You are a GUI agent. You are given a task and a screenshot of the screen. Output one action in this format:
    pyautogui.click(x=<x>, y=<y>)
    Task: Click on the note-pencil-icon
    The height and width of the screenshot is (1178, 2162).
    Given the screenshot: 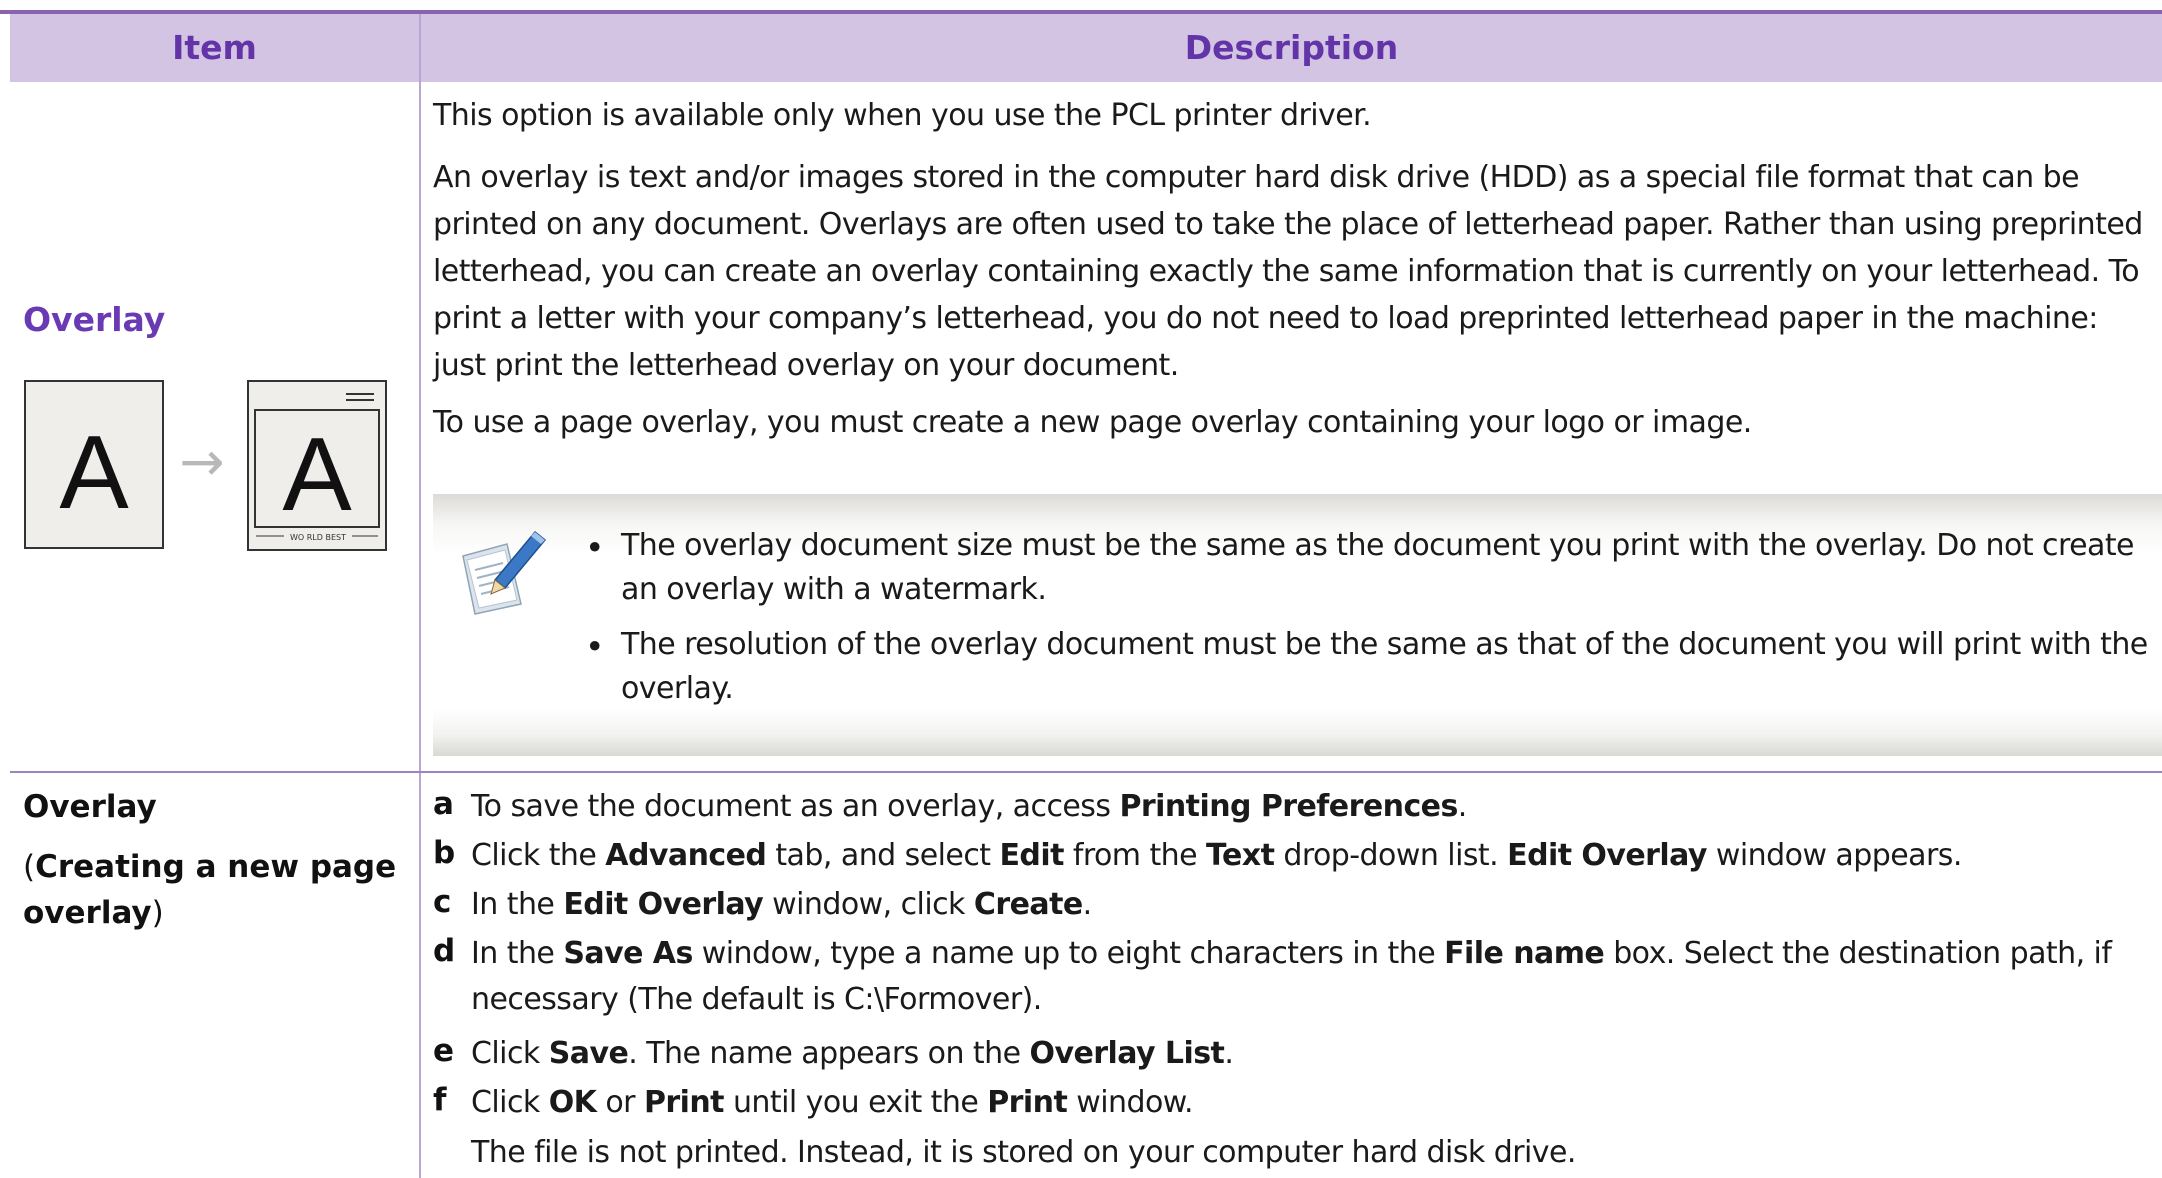 What is the action you would take?
    pyautogui.click(x=502, y=573)
    